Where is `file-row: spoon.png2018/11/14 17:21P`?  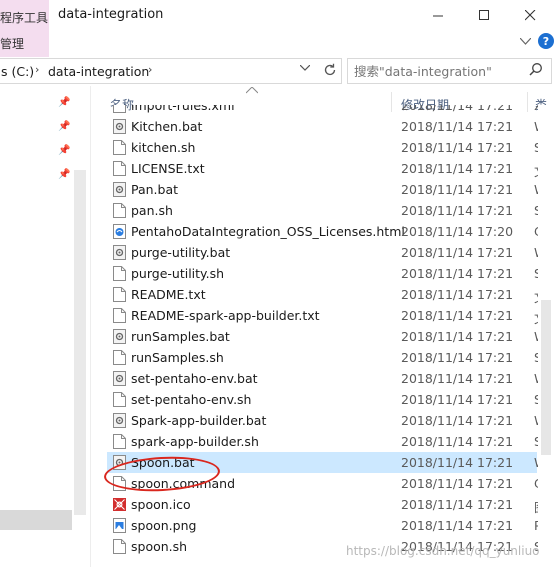 file-row: spoon.png2018/11/14 17:21P is located at coordinates (324, 525).